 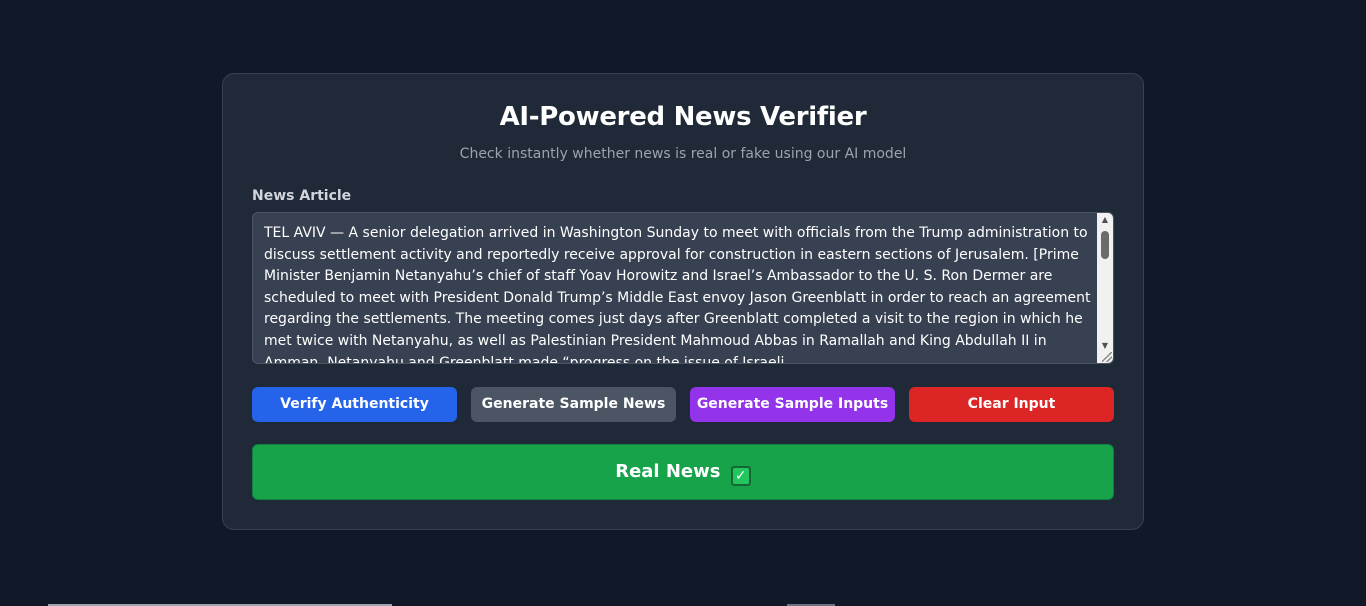 What do you see at coordinates (1105, 245) in the screenshot?
I see `scrollbar-thumb` at bounding box center [1105, 245].